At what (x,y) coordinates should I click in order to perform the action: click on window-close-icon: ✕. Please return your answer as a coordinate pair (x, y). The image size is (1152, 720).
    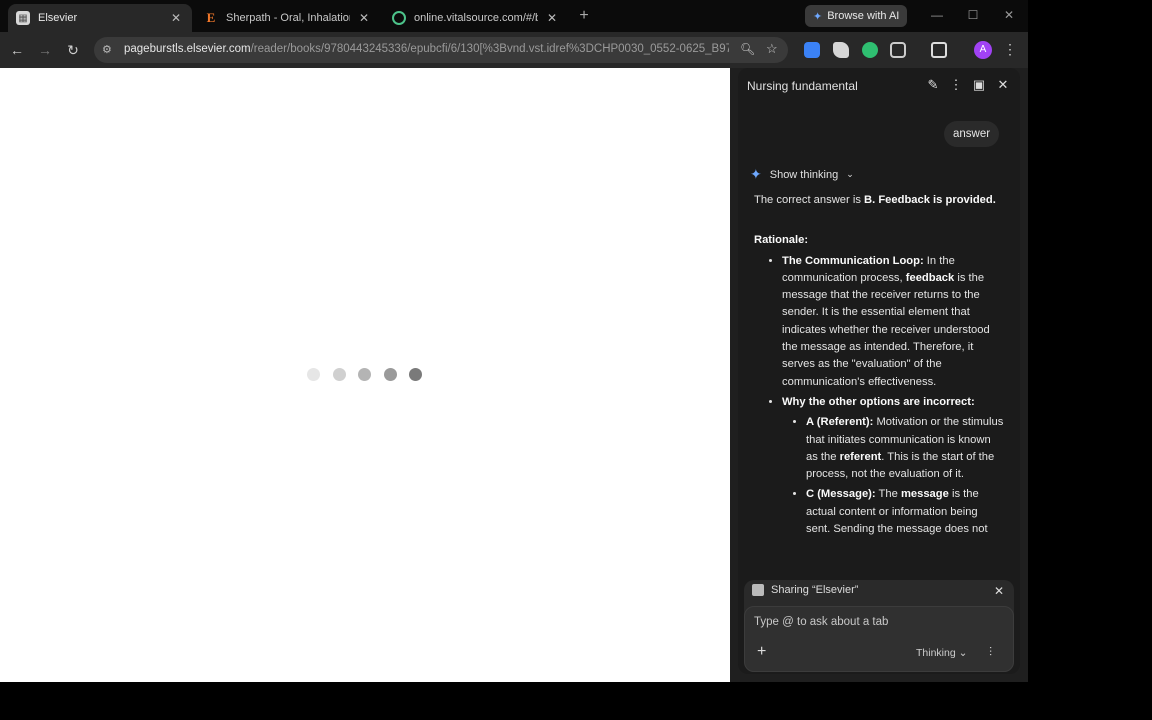
    Looking at the image, I should click on (1009, 15).